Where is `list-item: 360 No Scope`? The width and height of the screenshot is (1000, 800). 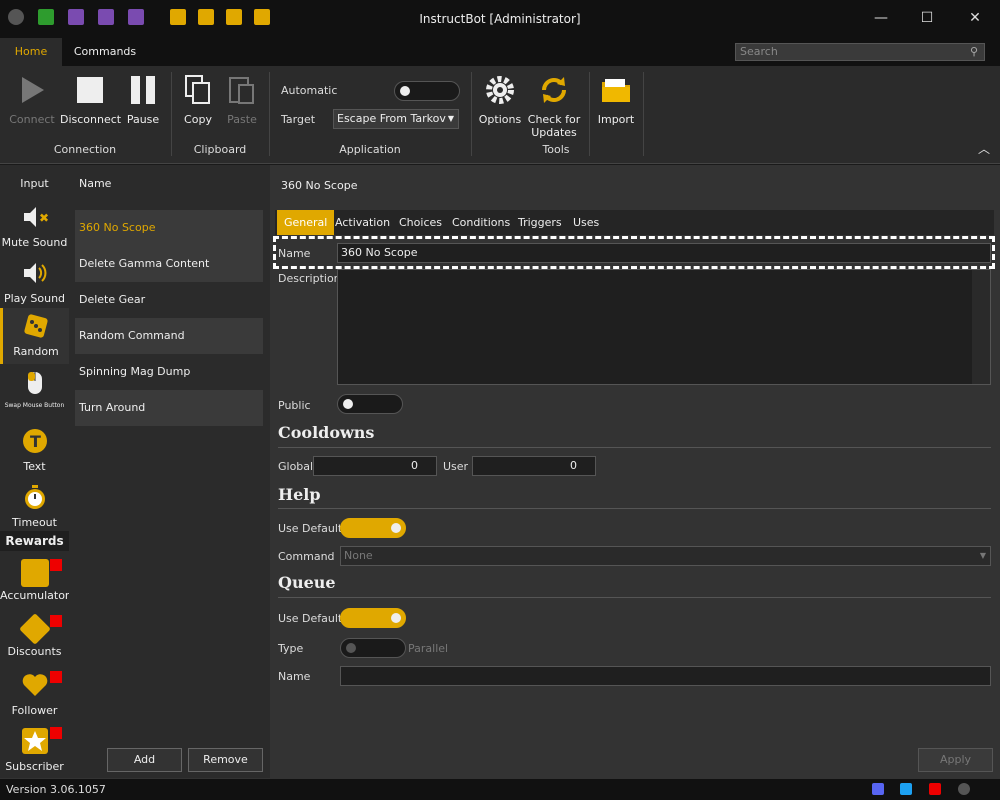
list-item: 360 No Scope is located at coordinates (169, 228).